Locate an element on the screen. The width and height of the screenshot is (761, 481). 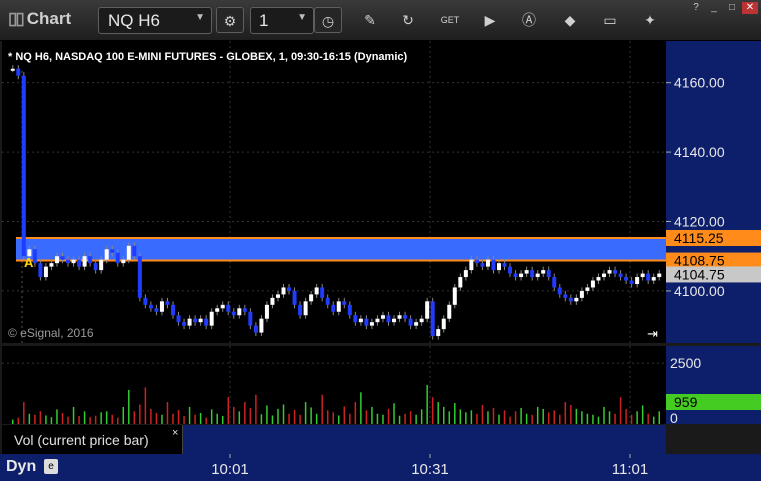
play-icon: ▶ is located at coordinates (490, 20).